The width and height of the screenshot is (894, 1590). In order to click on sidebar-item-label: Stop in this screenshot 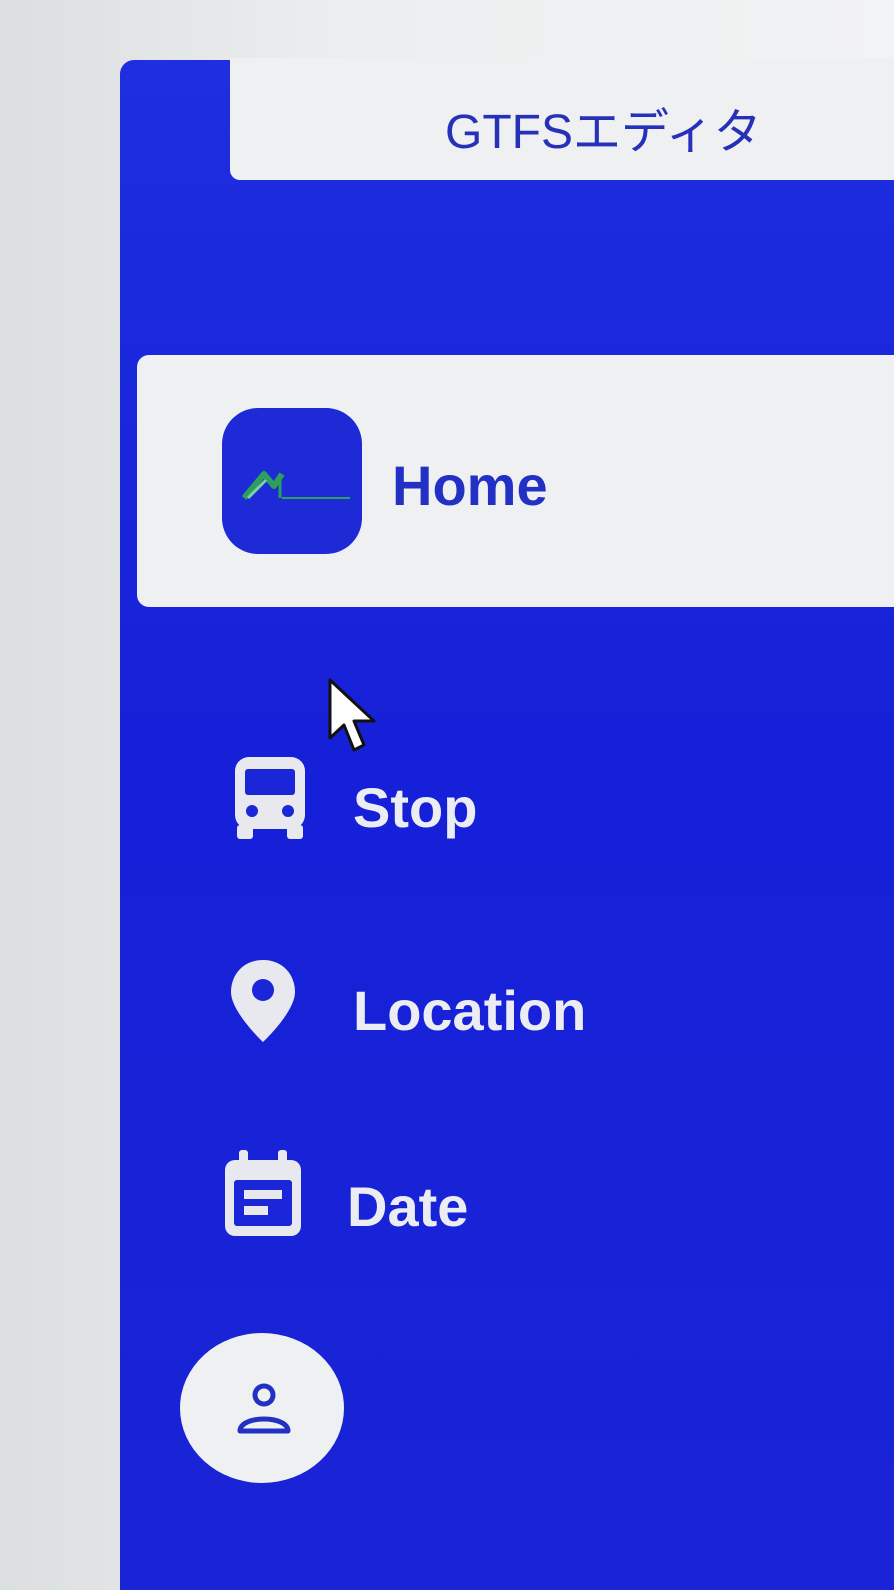, I will do `click(415, 807)`.